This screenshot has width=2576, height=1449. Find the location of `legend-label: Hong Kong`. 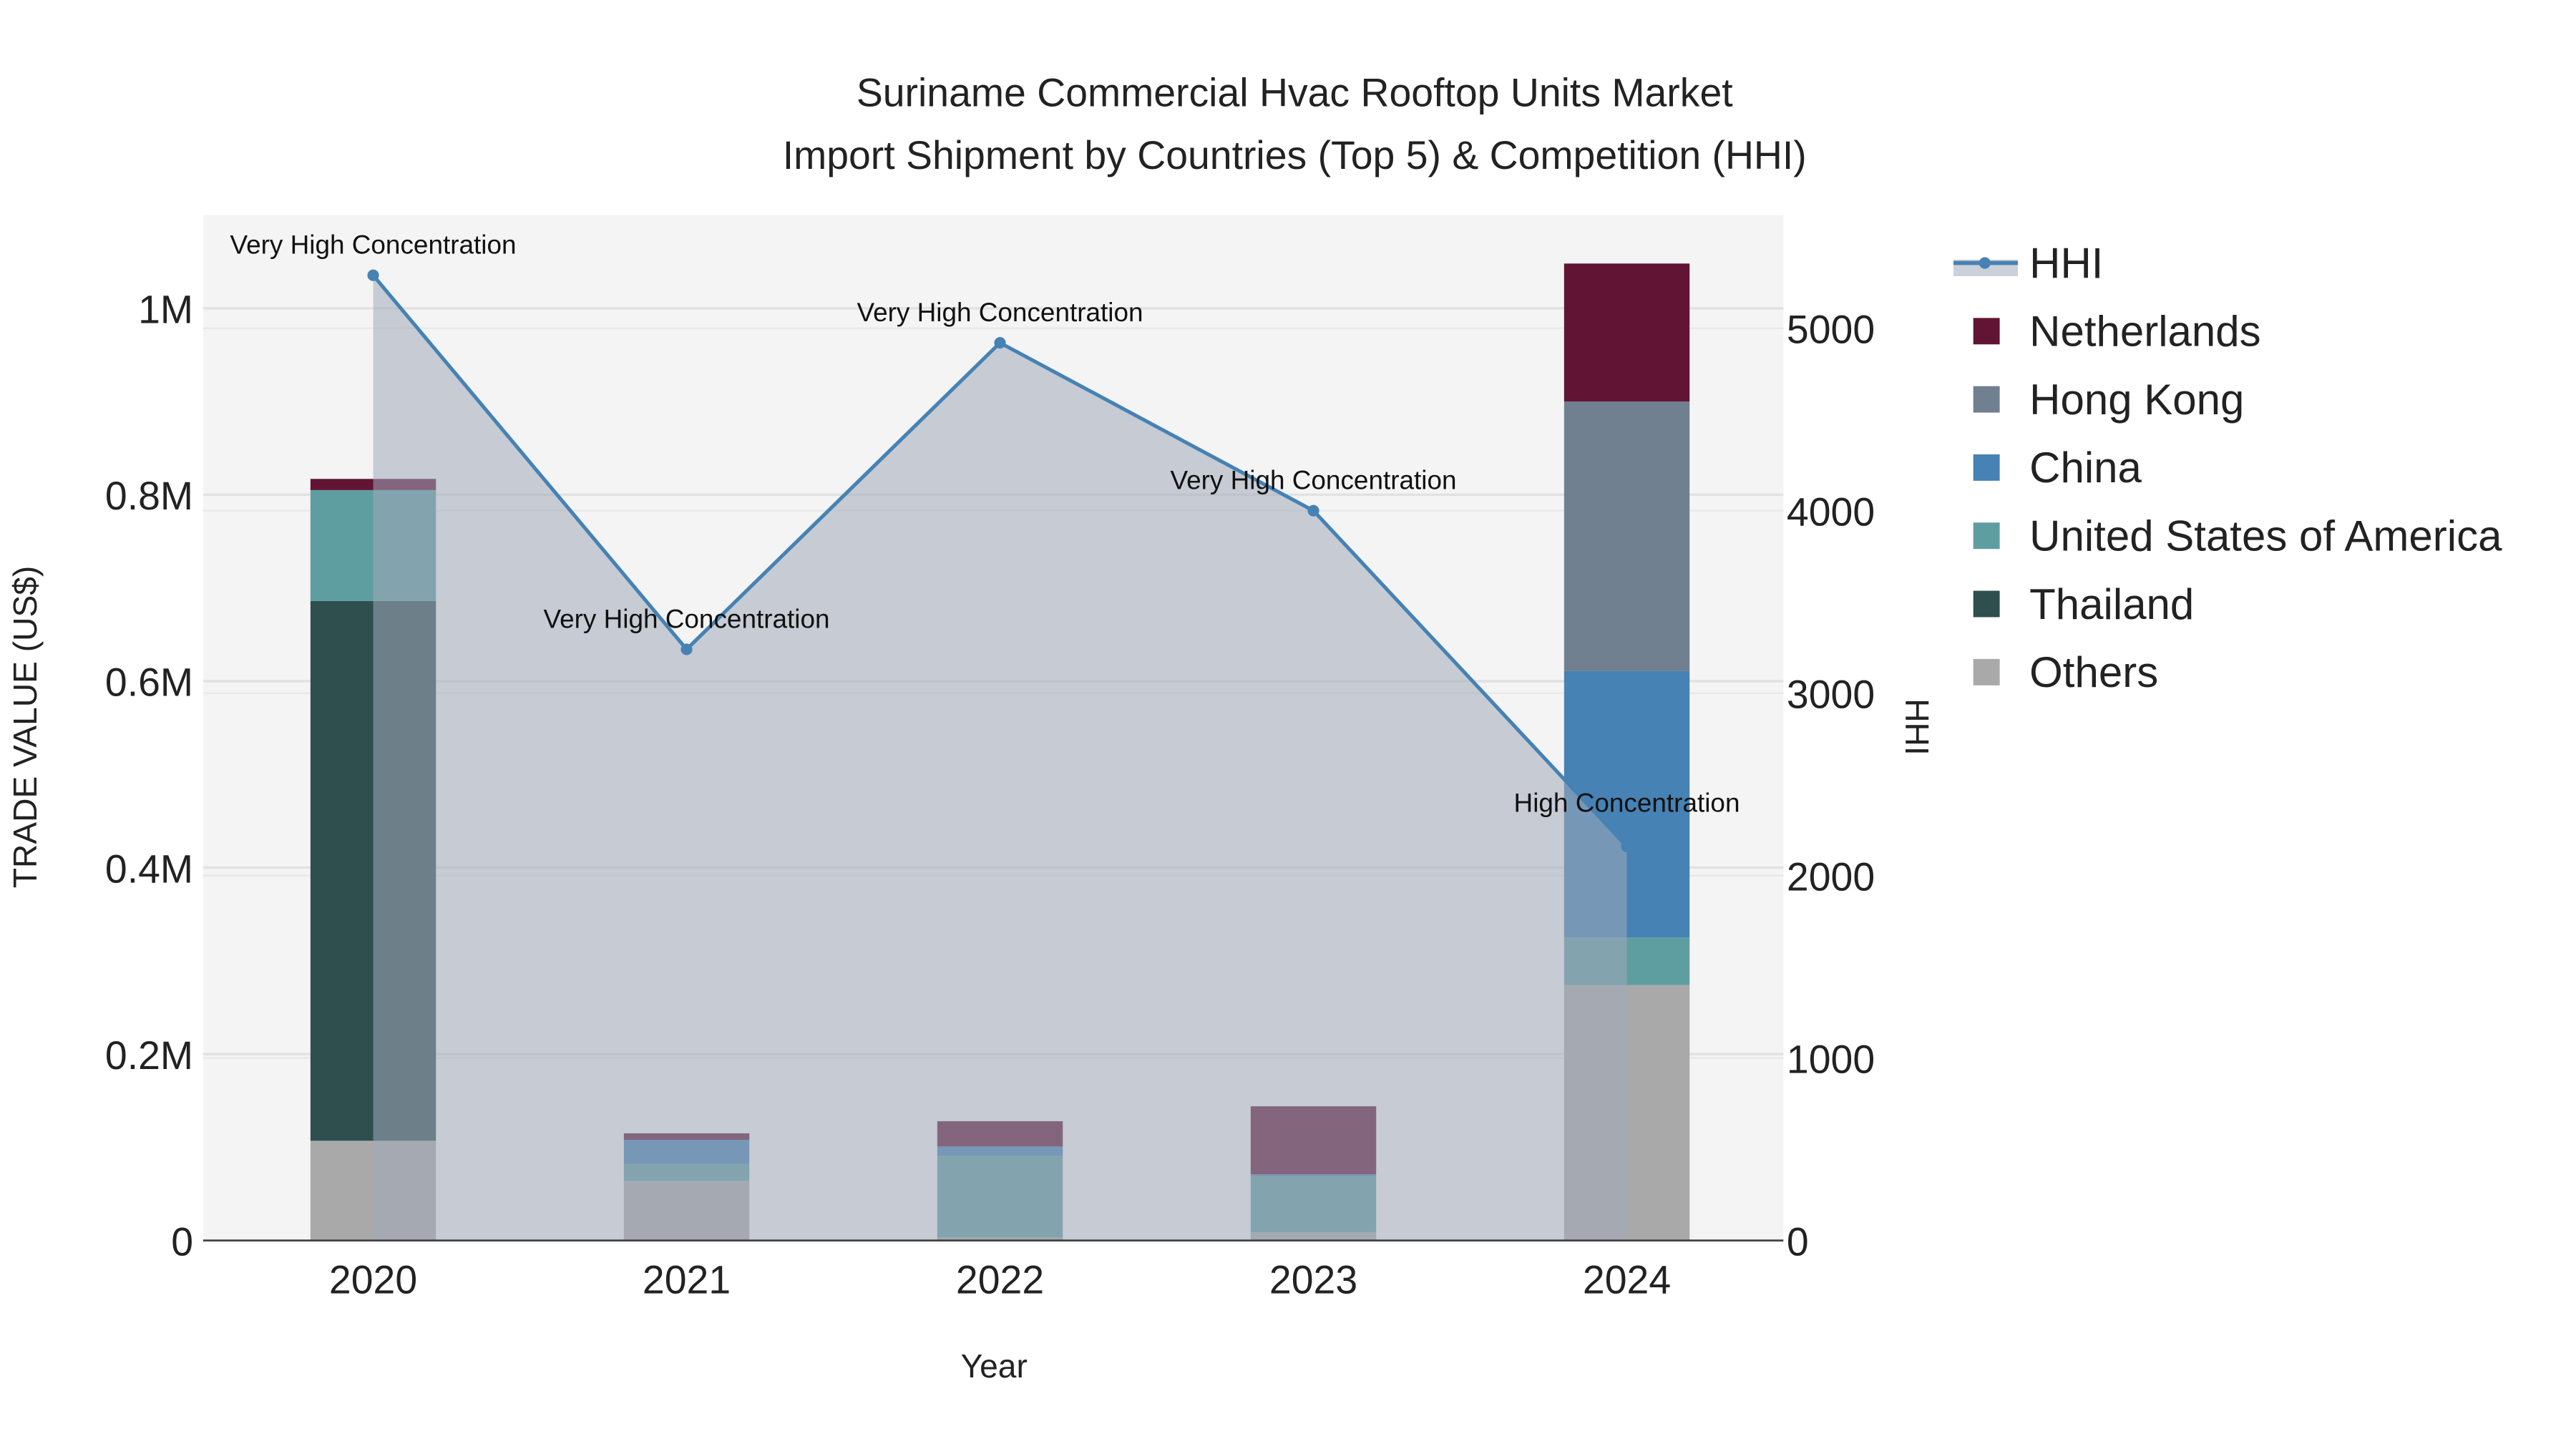

legend-label: Hong Kong is located at coordinates (2136, 400).